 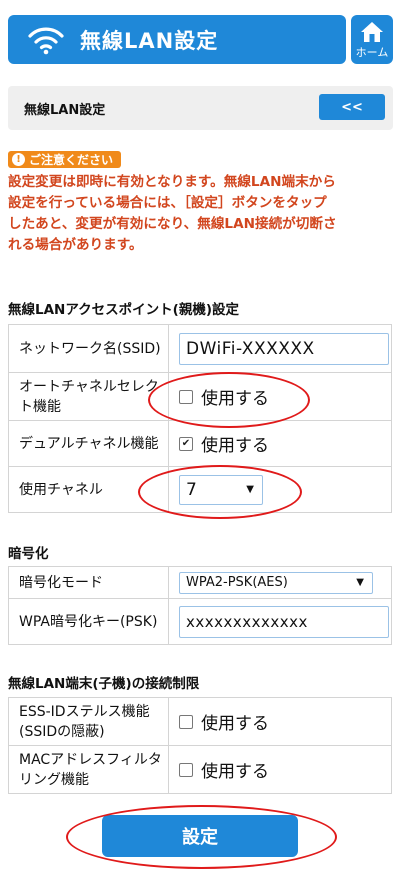 What do you see at coordinates (172, 224) in the screenshot?
I see `caution-line: したあと、変更が有効になり、無線LAN接続が切断さ` at bounding box center [172, 224].